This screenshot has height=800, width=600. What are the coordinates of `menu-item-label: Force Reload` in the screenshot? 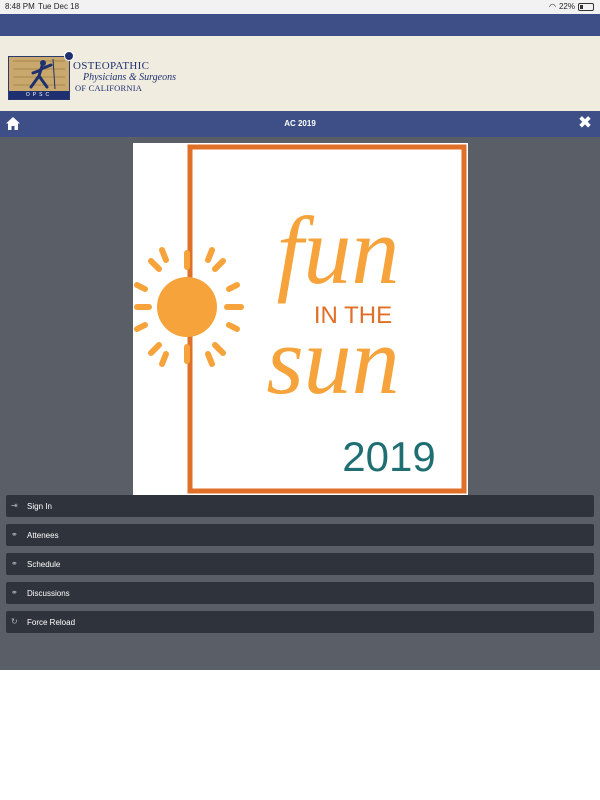 It's located at (51, 622).